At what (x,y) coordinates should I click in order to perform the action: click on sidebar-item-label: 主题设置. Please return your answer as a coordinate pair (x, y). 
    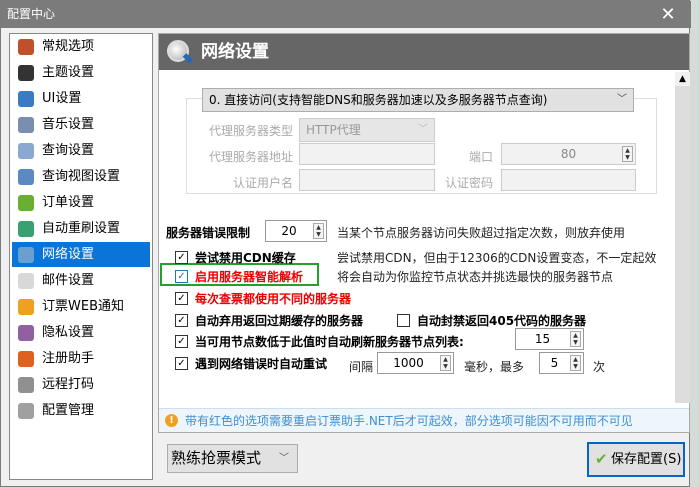
    Looking at the image, I should click on (68, 72).